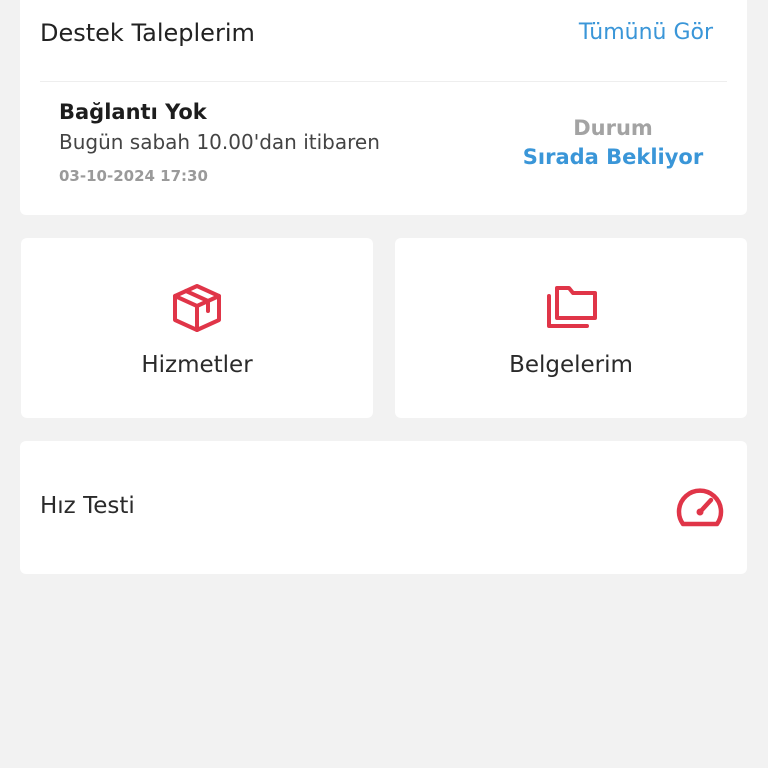 This screenshot has width=768, height=768. I want to click on documents-label: Belgelerim, so click(571, 365).